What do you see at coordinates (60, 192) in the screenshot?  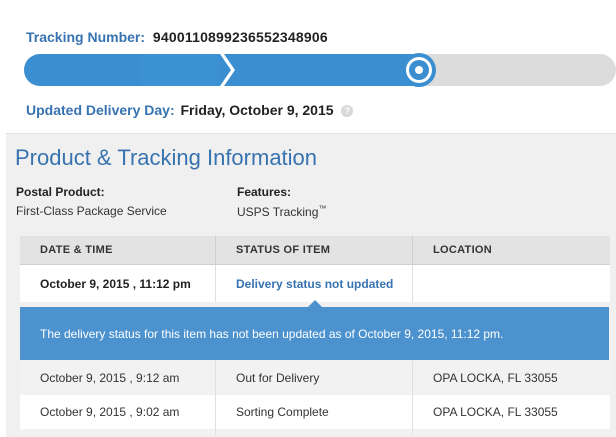 I see `postal-product-label: Postal Product:` at bounding box center [60, 192].